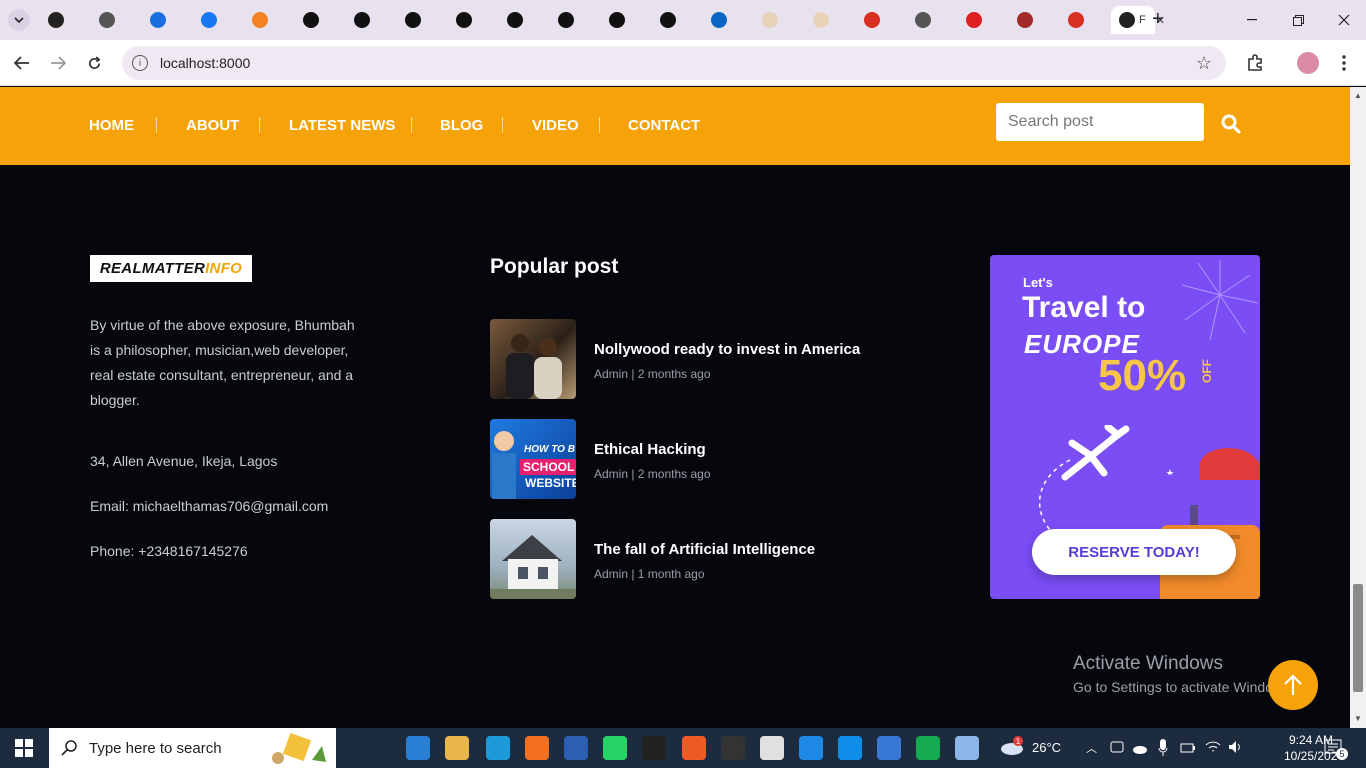 Image resolution: width=1366 pixels, height=768 pixels. Describe the element at coordinates (704, 549) in the screenshot. I see `post-title: The fall of Artificial Intelligence` at that location.